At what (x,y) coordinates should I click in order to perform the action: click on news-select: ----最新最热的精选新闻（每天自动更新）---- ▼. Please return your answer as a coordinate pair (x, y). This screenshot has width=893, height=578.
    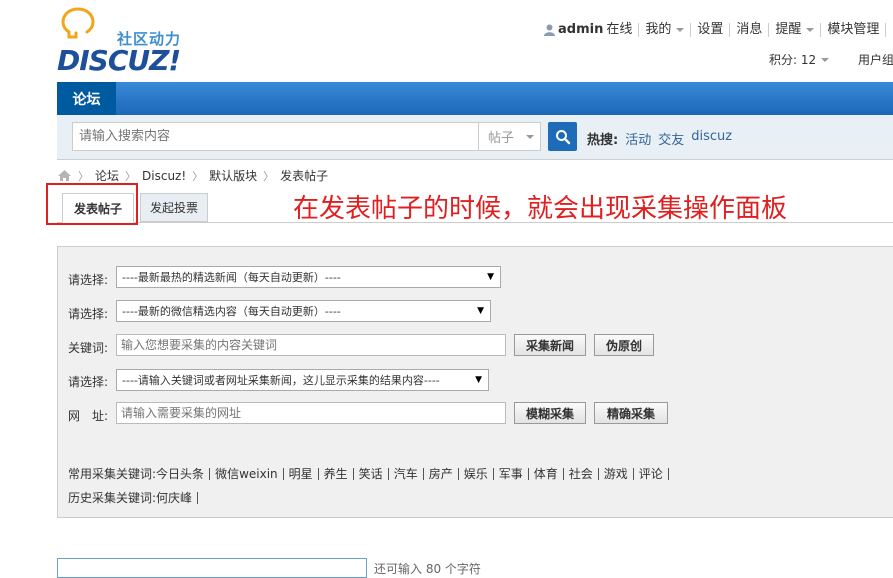
    Looking at the image, I should click on (308, 277).